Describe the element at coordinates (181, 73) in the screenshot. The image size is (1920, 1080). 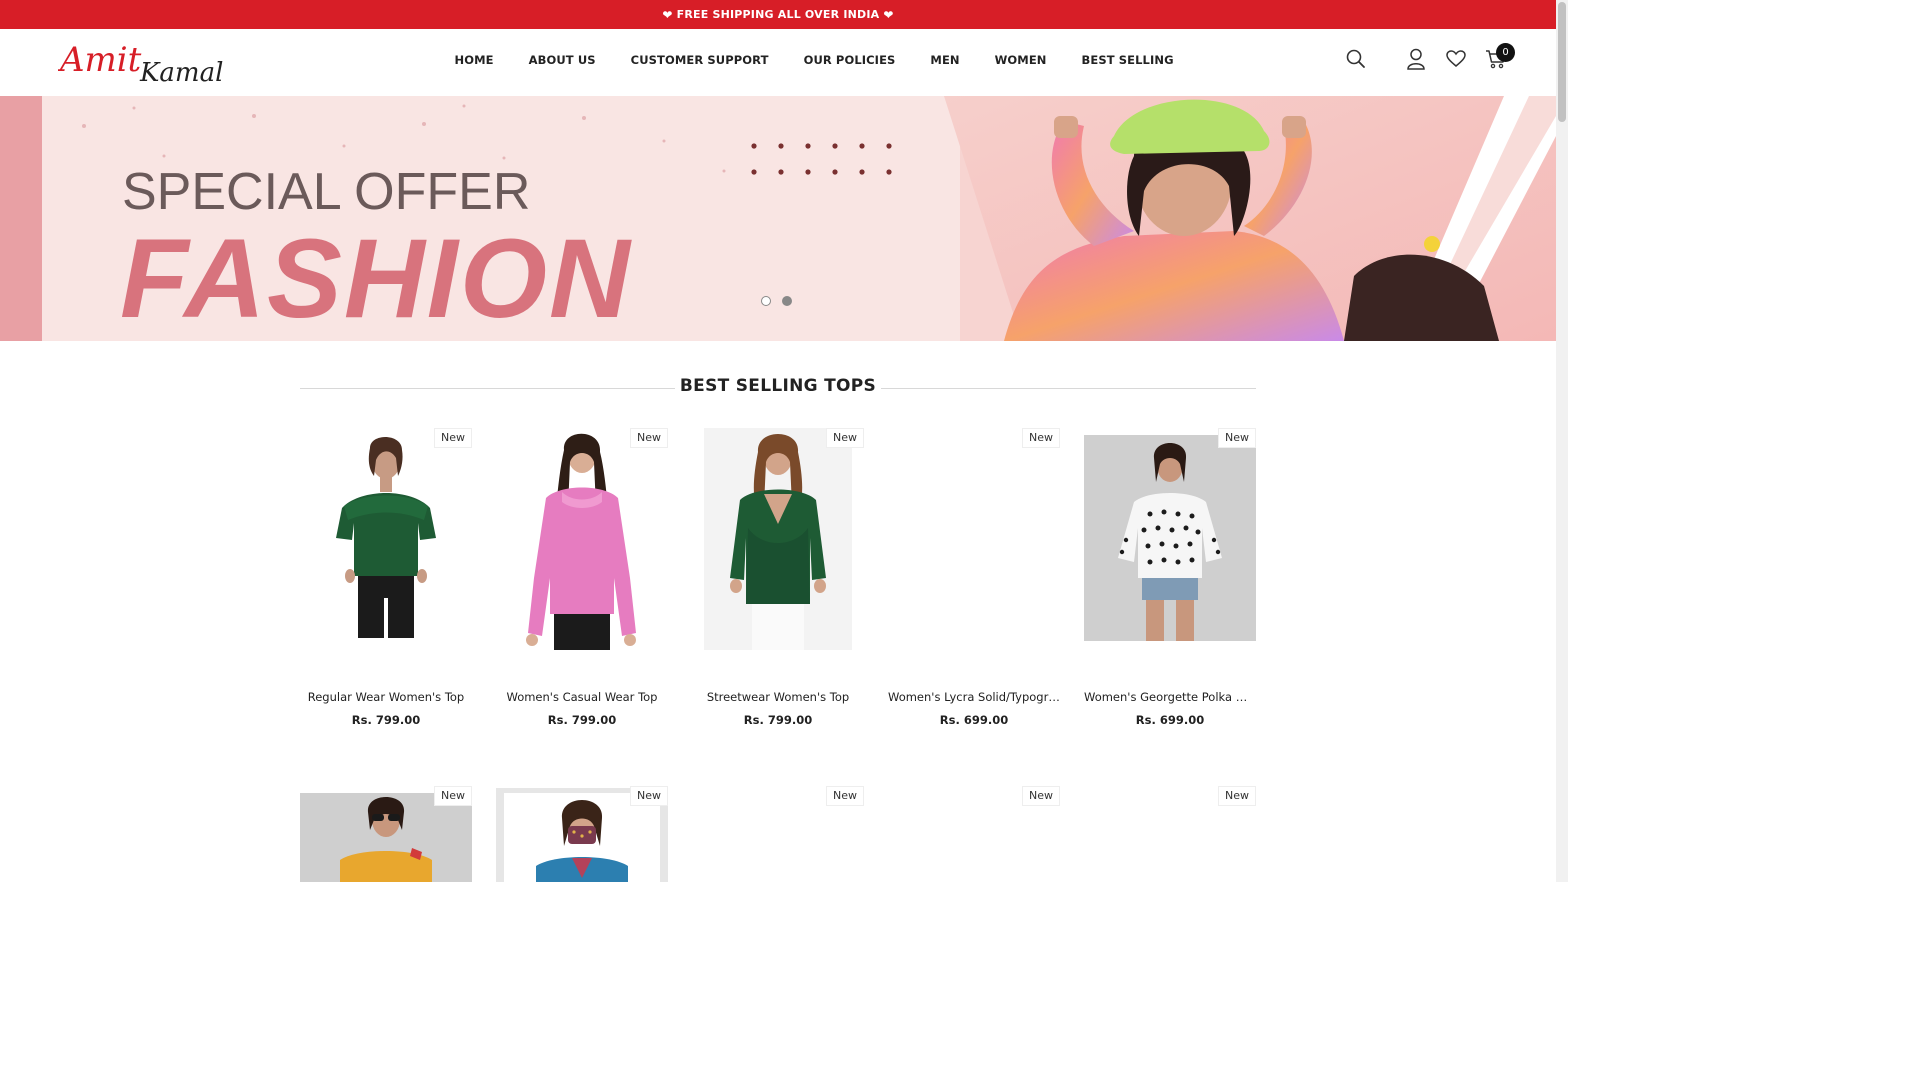
I see `logo-text-kamal: Kamal` at that location.